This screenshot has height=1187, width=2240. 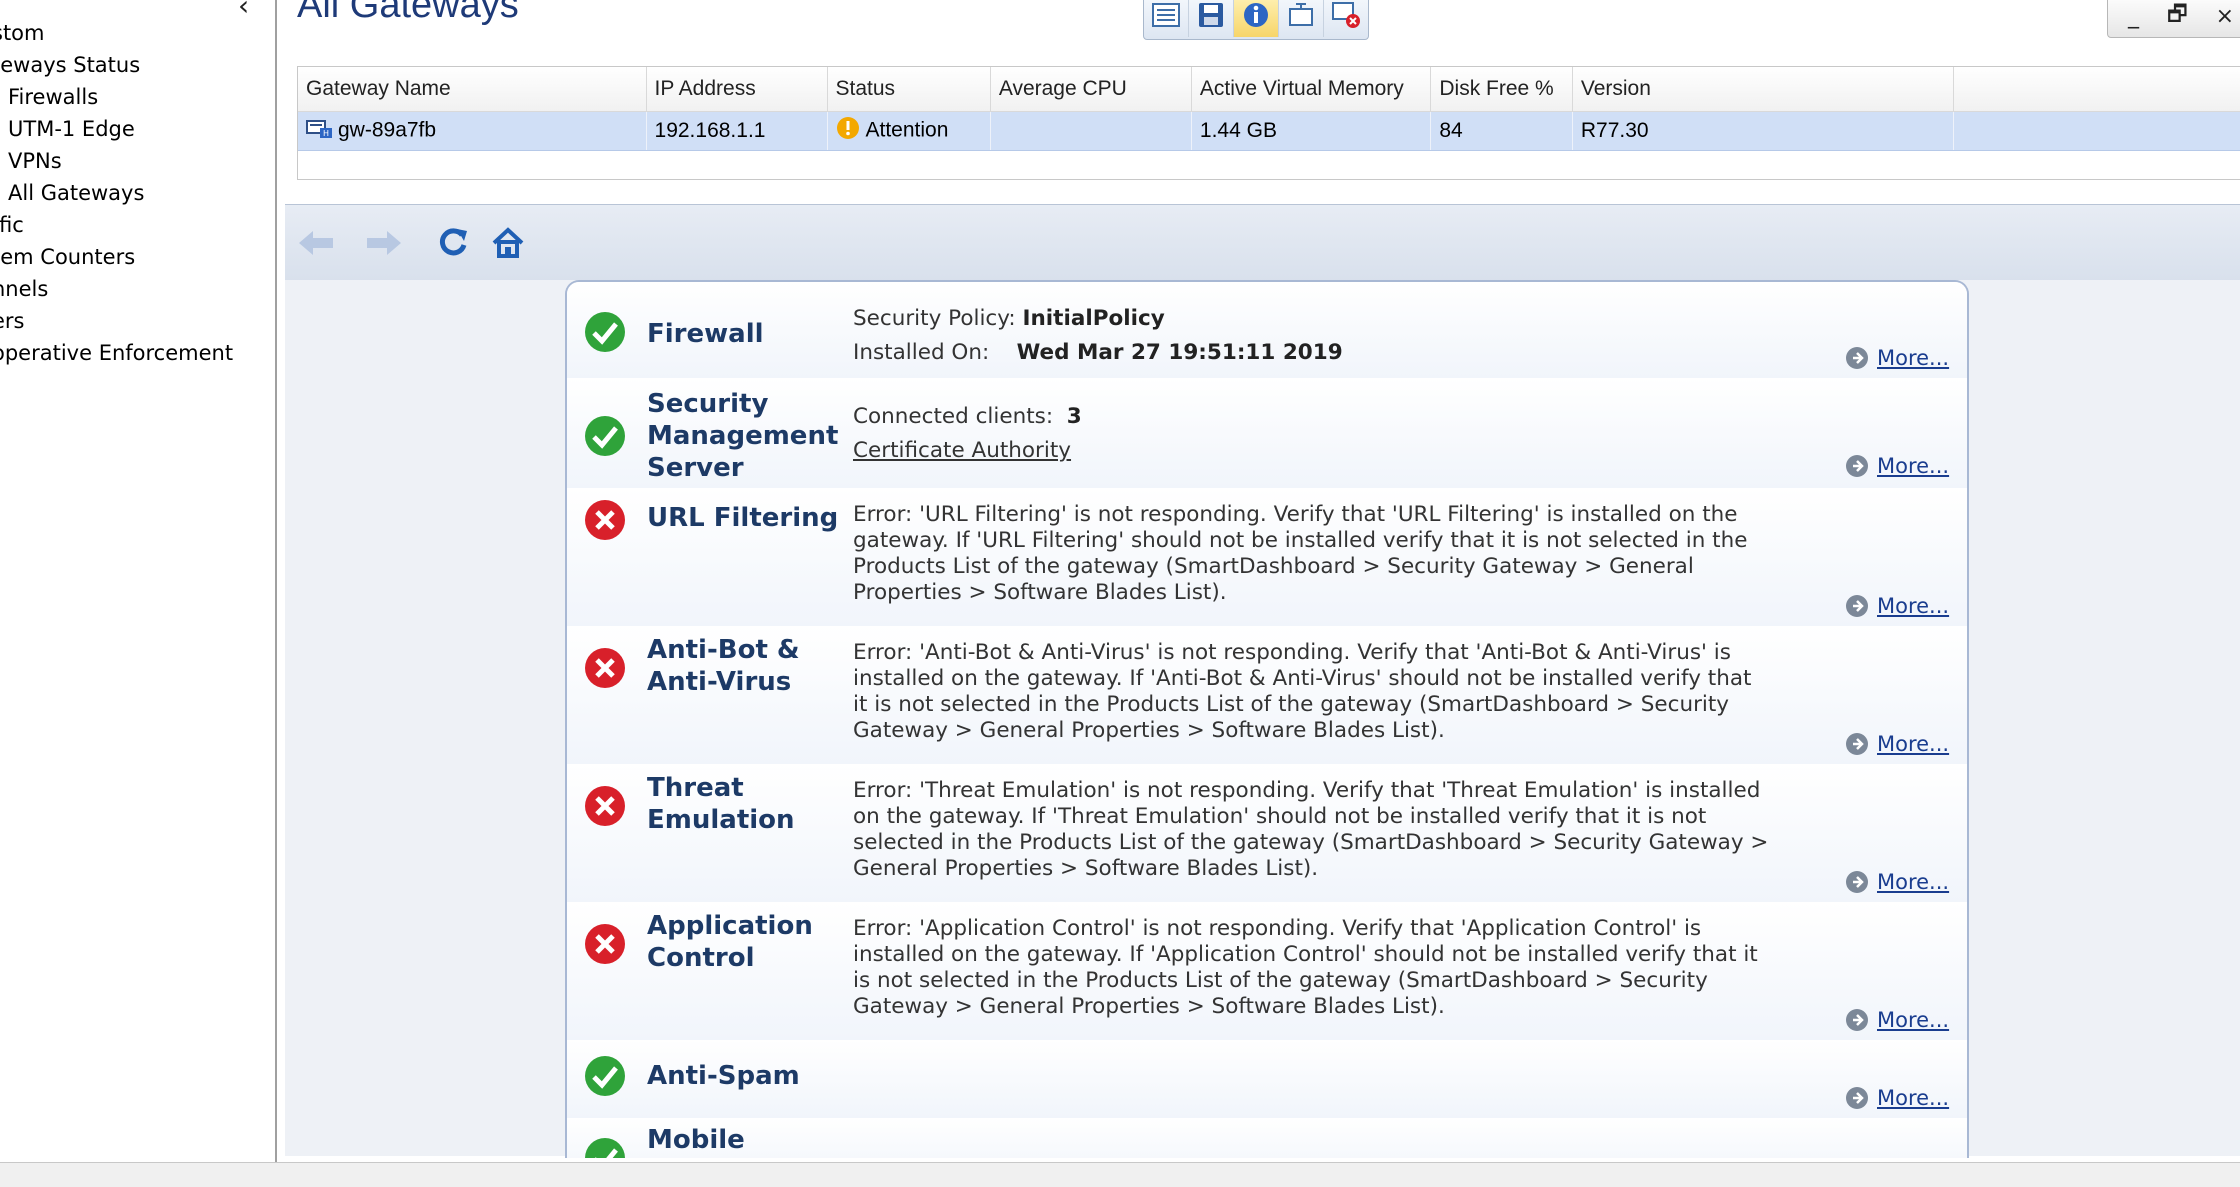 I want to click on blade-name: Mobile, so click(x=696, y=1140).